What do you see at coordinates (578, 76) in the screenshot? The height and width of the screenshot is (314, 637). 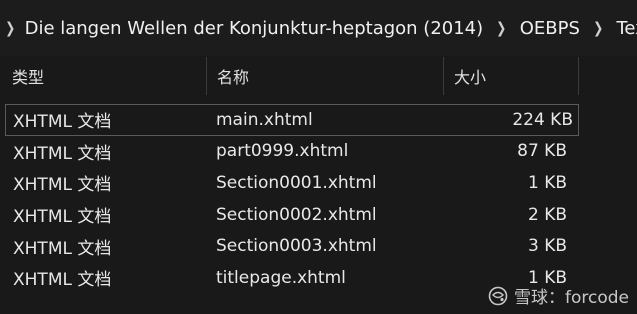 I see `column-divider` at bounding box center [578, 76].